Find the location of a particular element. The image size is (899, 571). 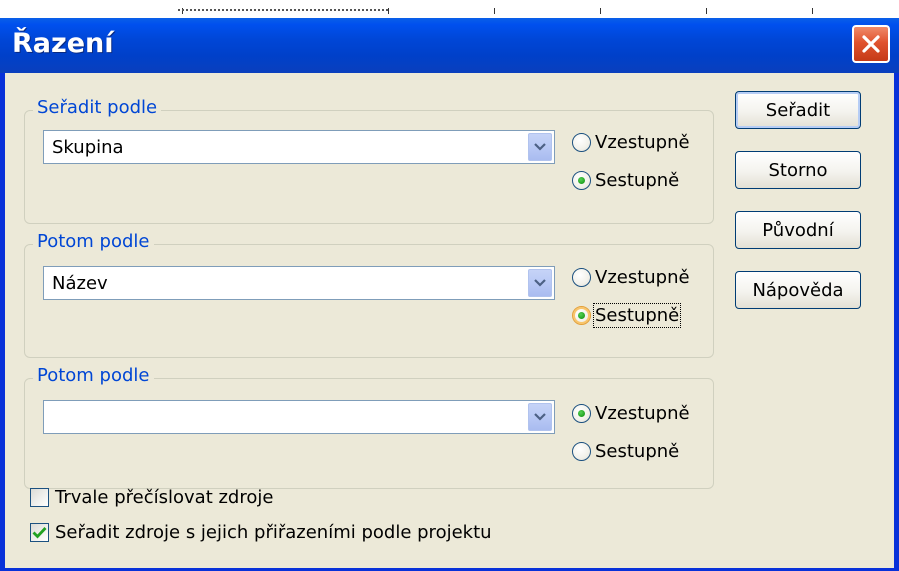

then-by-field-value: Název is located at coordinates (80, 283).